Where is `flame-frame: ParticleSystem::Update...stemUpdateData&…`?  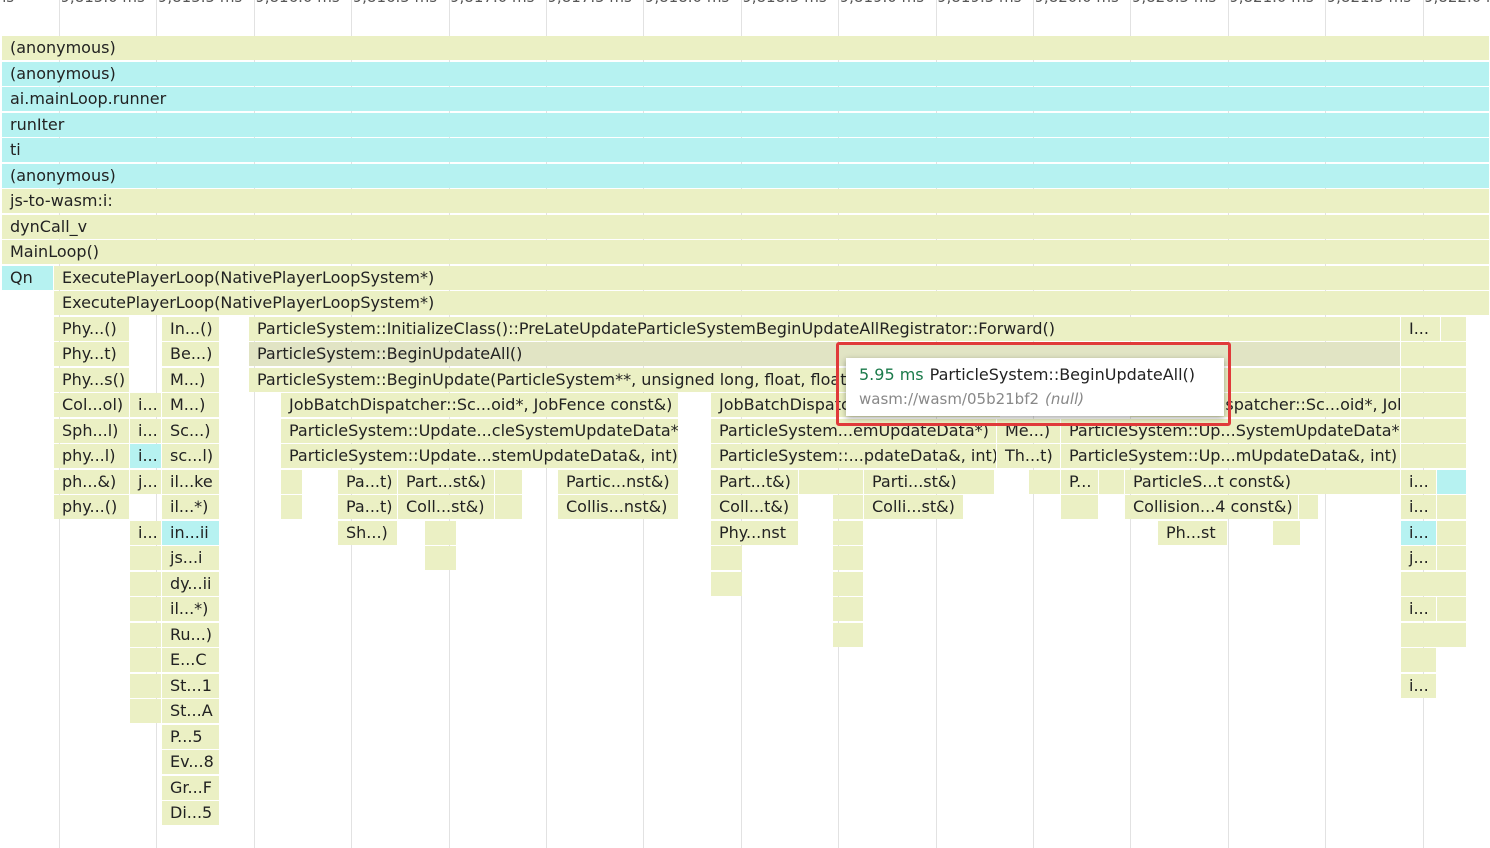 flame-frame: ParticleSystem::Update...stemUpdateData&… is located at coordinates (480, 456).